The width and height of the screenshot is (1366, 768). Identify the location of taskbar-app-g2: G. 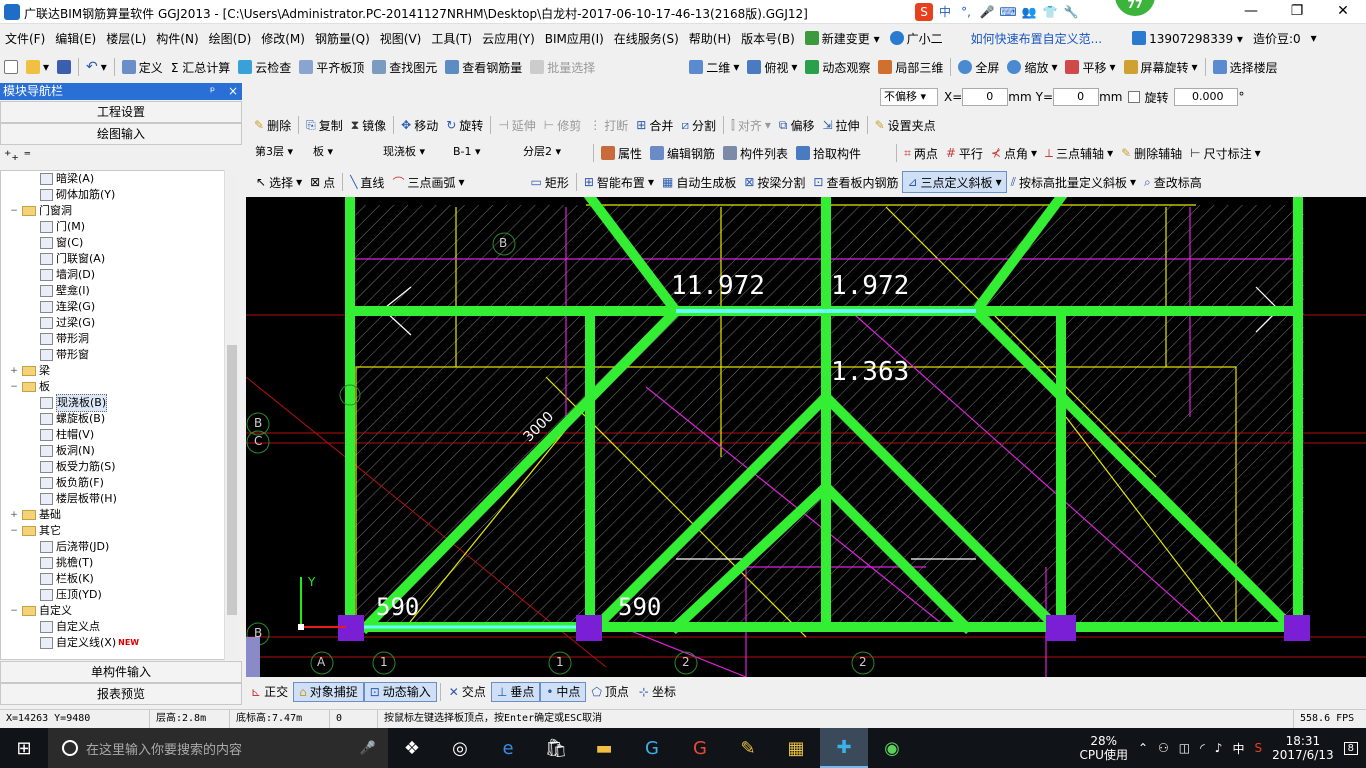
(700, 748).